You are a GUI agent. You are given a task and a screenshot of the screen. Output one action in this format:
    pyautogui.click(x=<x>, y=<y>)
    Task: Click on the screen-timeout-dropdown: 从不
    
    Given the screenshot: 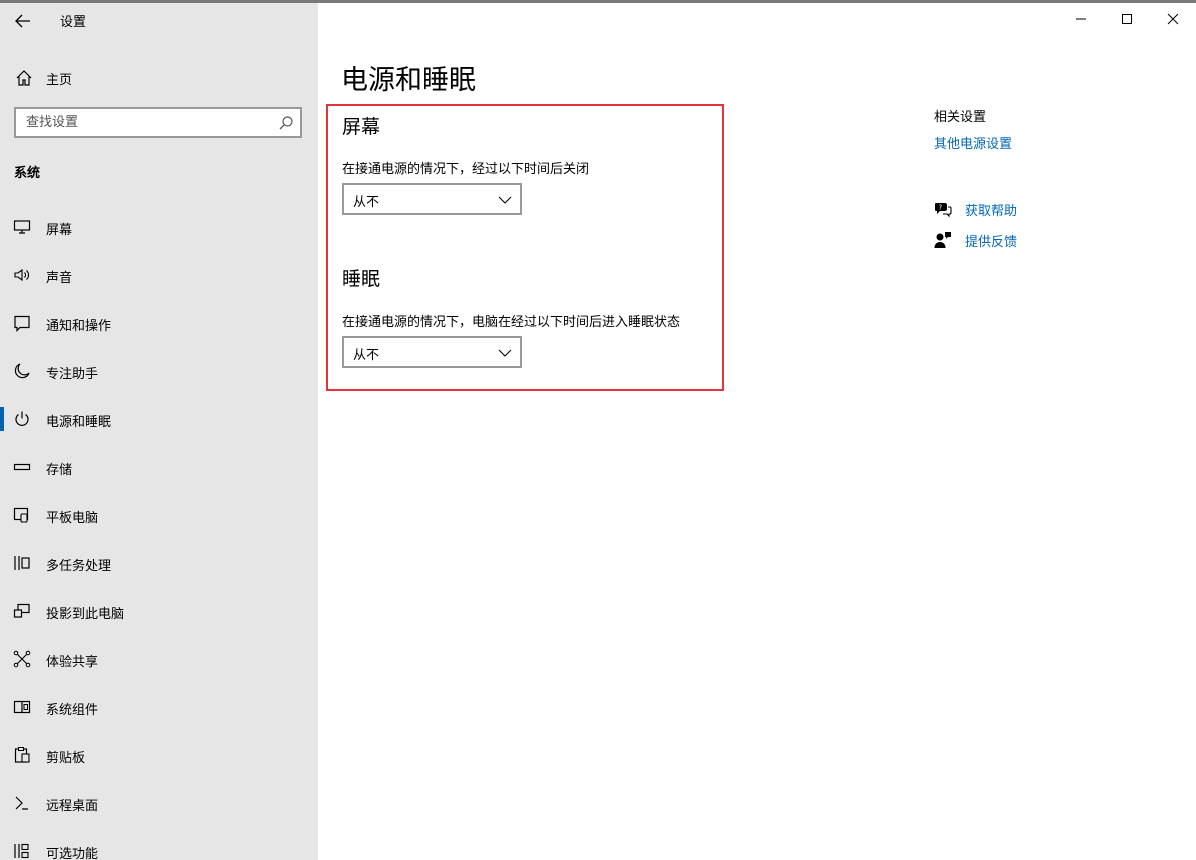 What is the action you would take?
    pyautogui.click(x=432, y=199)
    